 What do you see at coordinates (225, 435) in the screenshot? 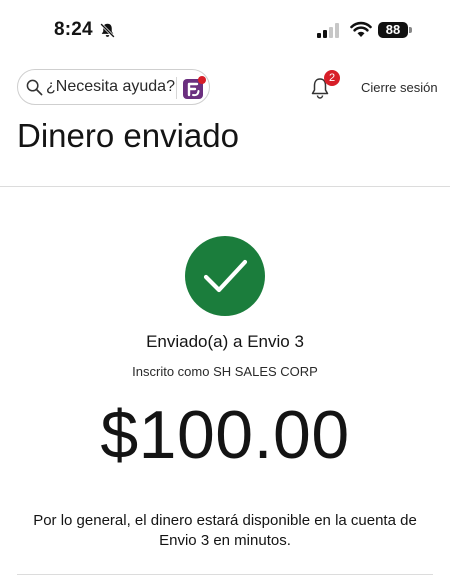
I see `amount-sent: $100.00` at bounding box center [225, 435].